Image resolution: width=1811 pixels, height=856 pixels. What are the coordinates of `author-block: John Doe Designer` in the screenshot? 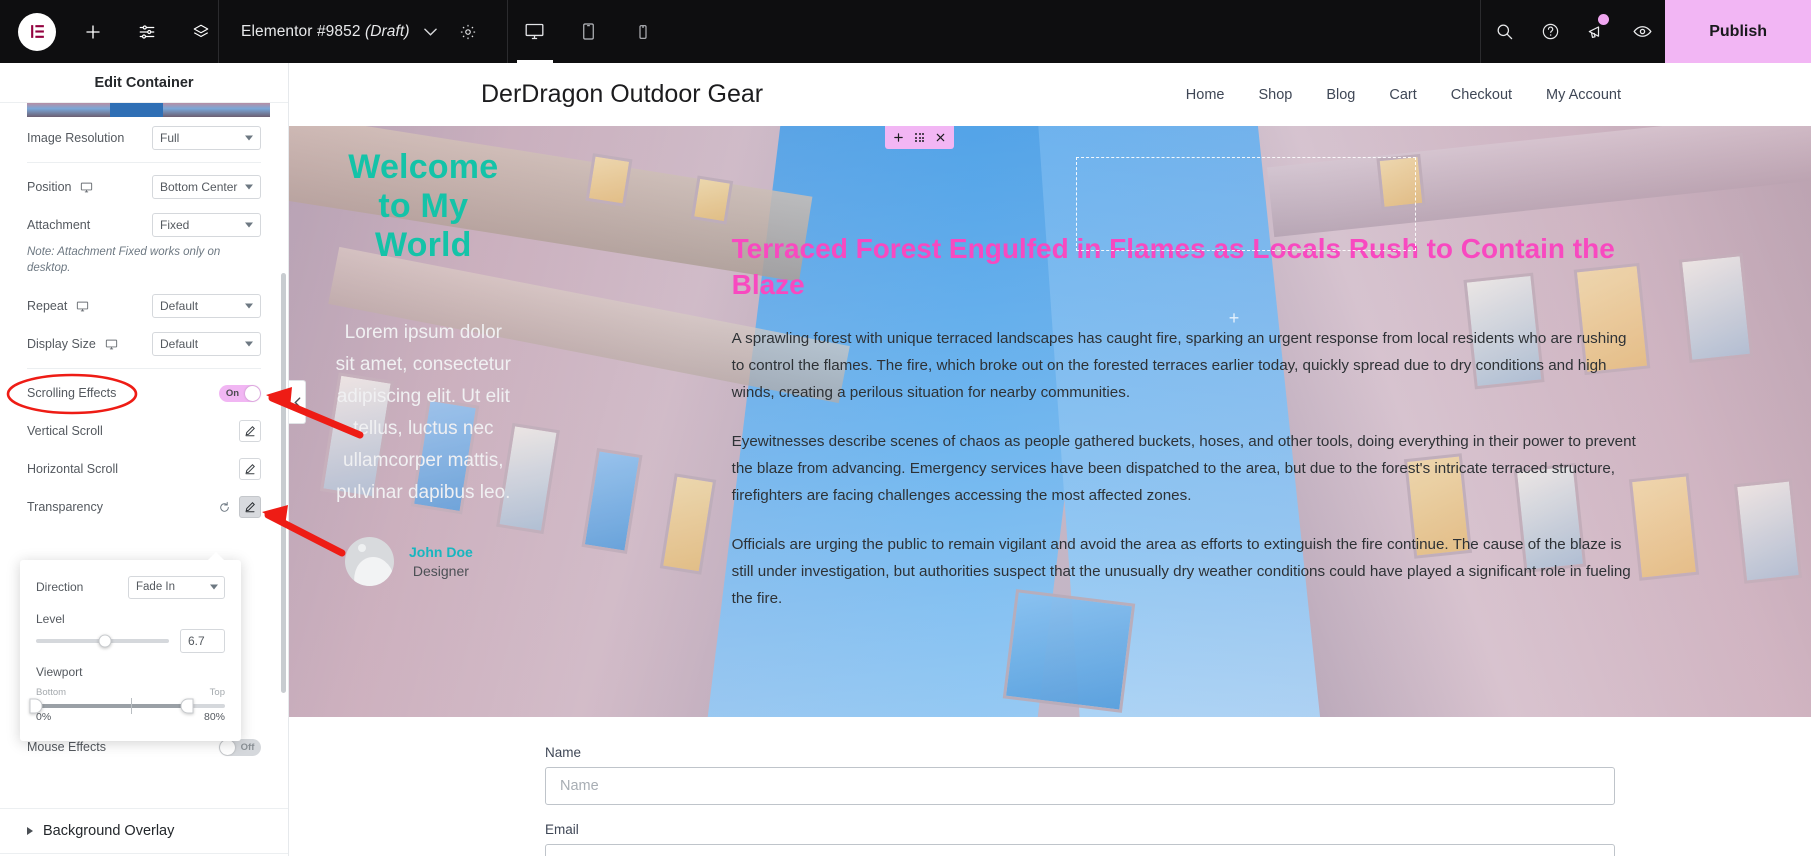 It's located at (423, 561).